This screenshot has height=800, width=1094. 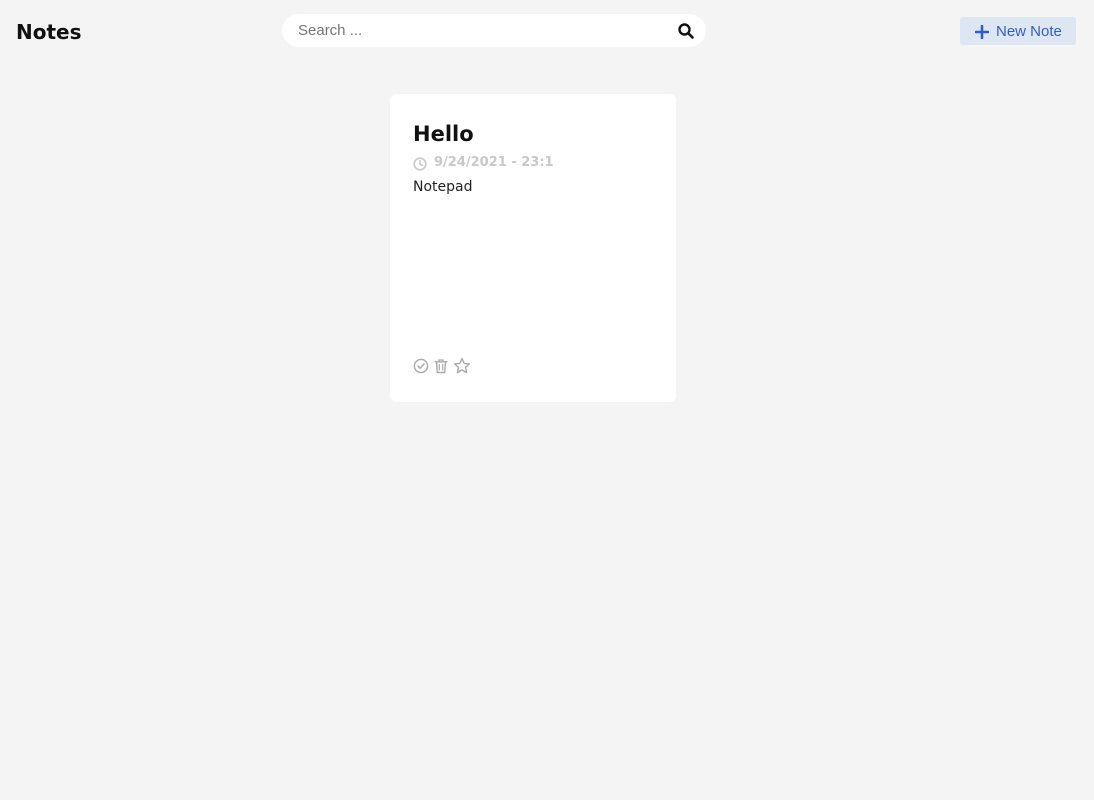 What do you see at coordinates (420, 163) in the screenshot?
I see `clock-icon` at bounding box center [420, 163].